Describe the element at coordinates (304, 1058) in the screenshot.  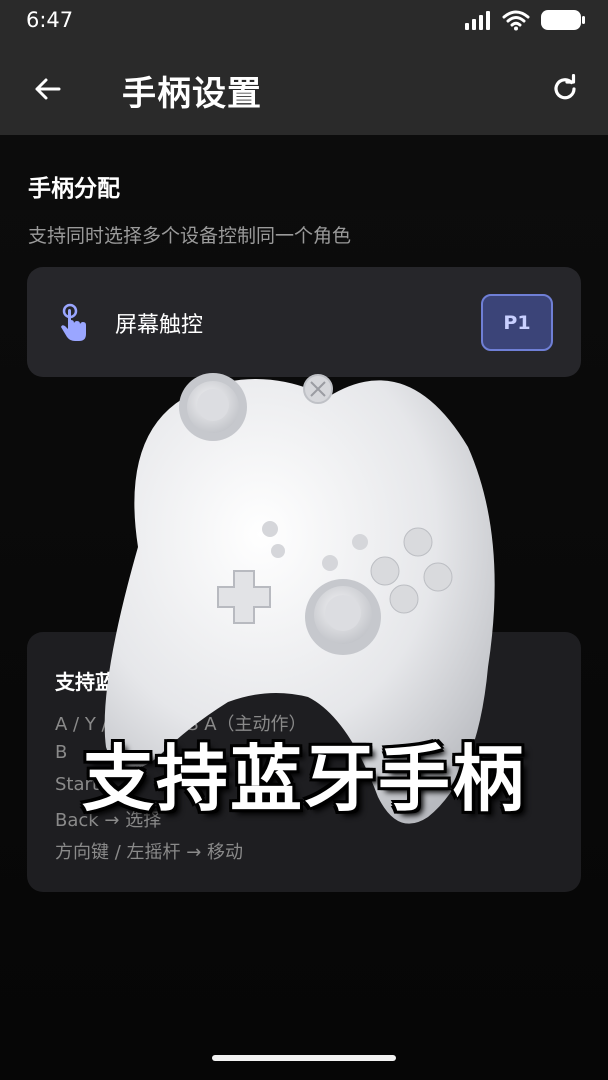
I see `home-indicator` at that location.